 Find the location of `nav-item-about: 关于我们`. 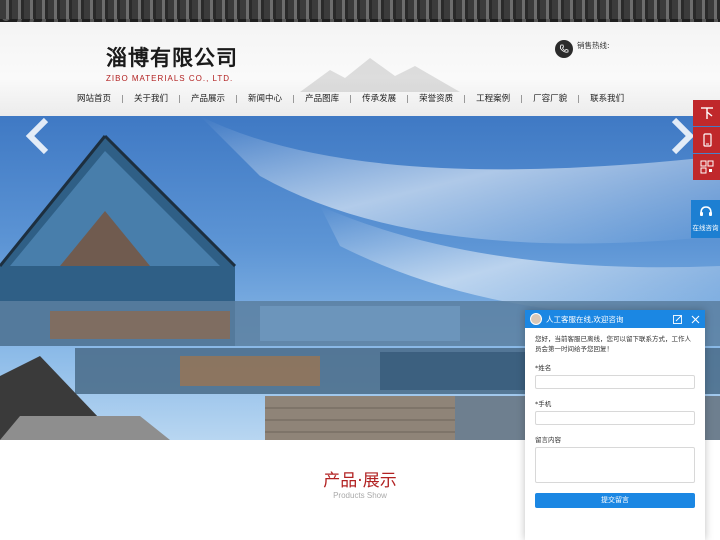

nav-item-about: 关于我们 is located at coordinates (151, 99).